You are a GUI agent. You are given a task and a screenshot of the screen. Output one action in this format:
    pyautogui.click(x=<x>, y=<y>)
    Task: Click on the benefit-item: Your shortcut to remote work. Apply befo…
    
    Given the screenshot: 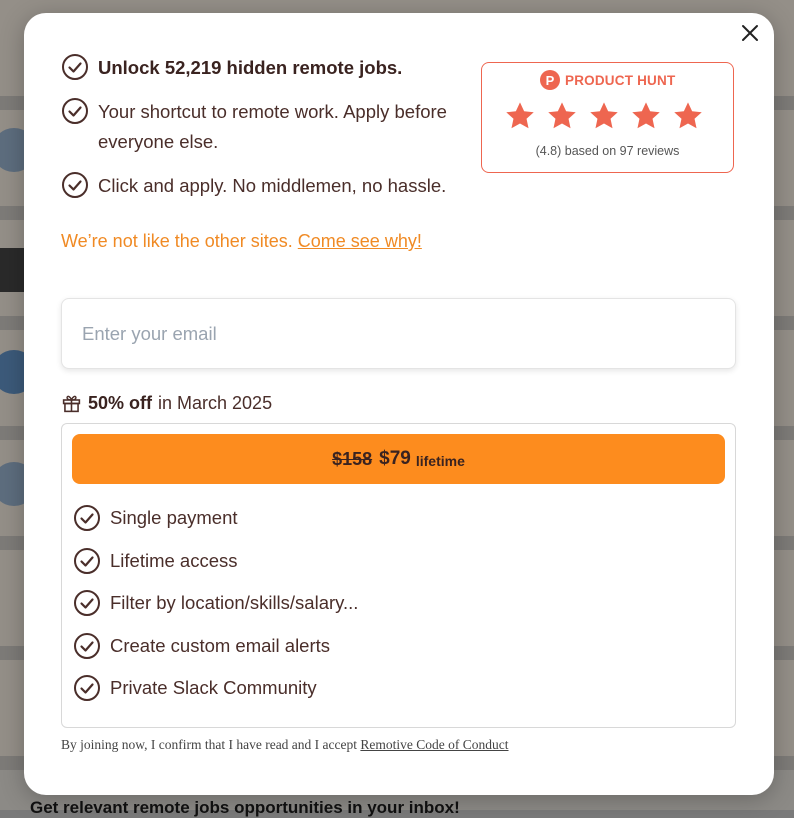 What is the action you would take?
    pyautogui.click(x=261, y=127)
    